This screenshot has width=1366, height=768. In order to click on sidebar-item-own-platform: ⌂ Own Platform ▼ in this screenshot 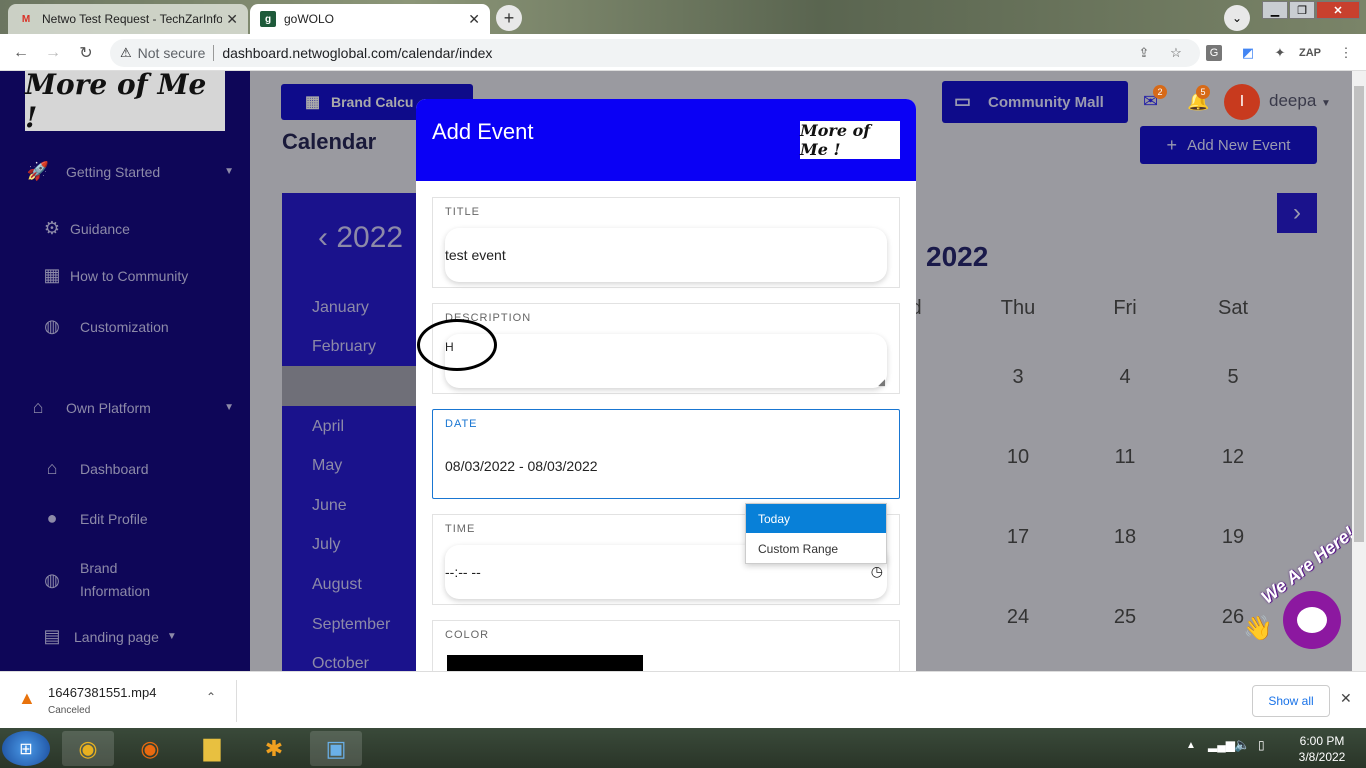, I will do `click(129, 407)`.